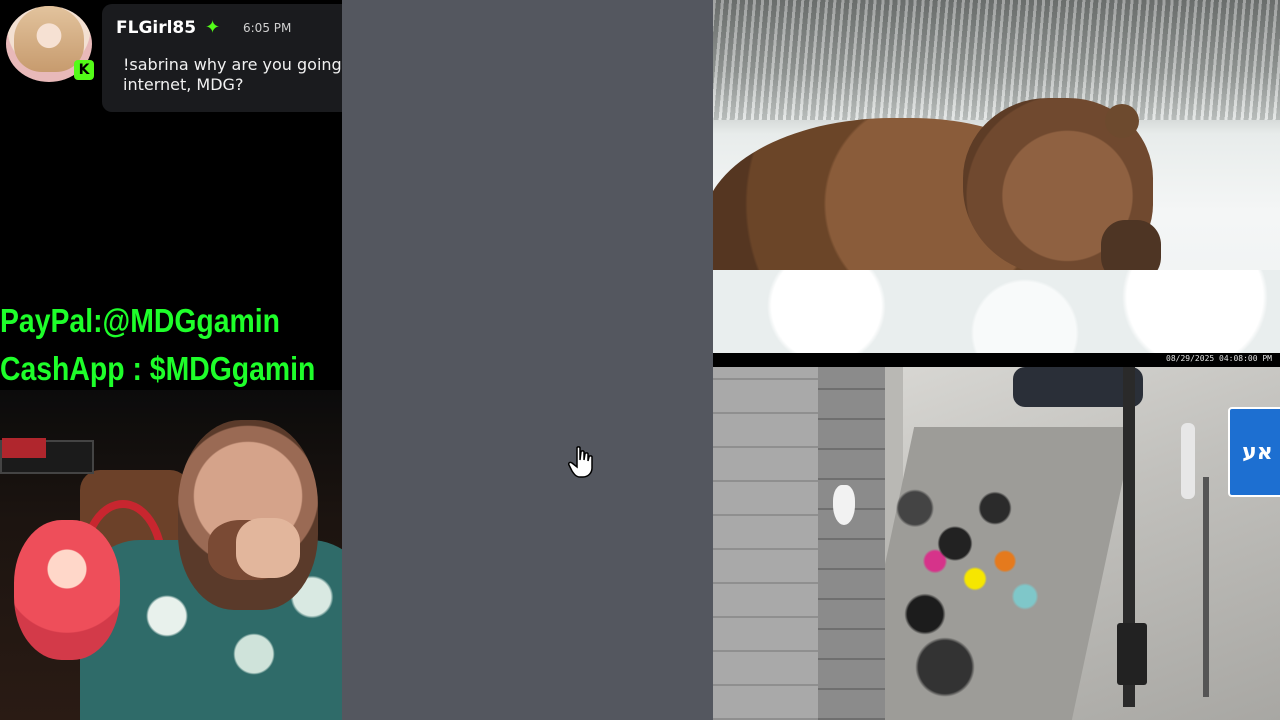  Describe the element at coordinates (213, 27) in the screenshot. I see `green-sparkle-icon: ✦` at that location.